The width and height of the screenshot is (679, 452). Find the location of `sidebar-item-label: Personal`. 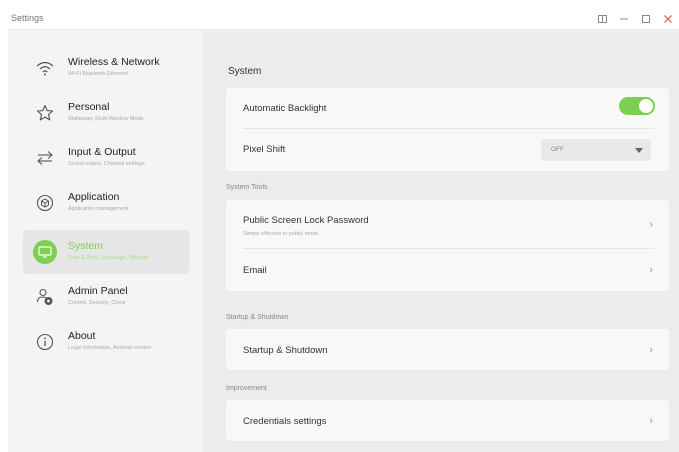

sidebar-item-label: Personal is located at coordinates (89, 107).